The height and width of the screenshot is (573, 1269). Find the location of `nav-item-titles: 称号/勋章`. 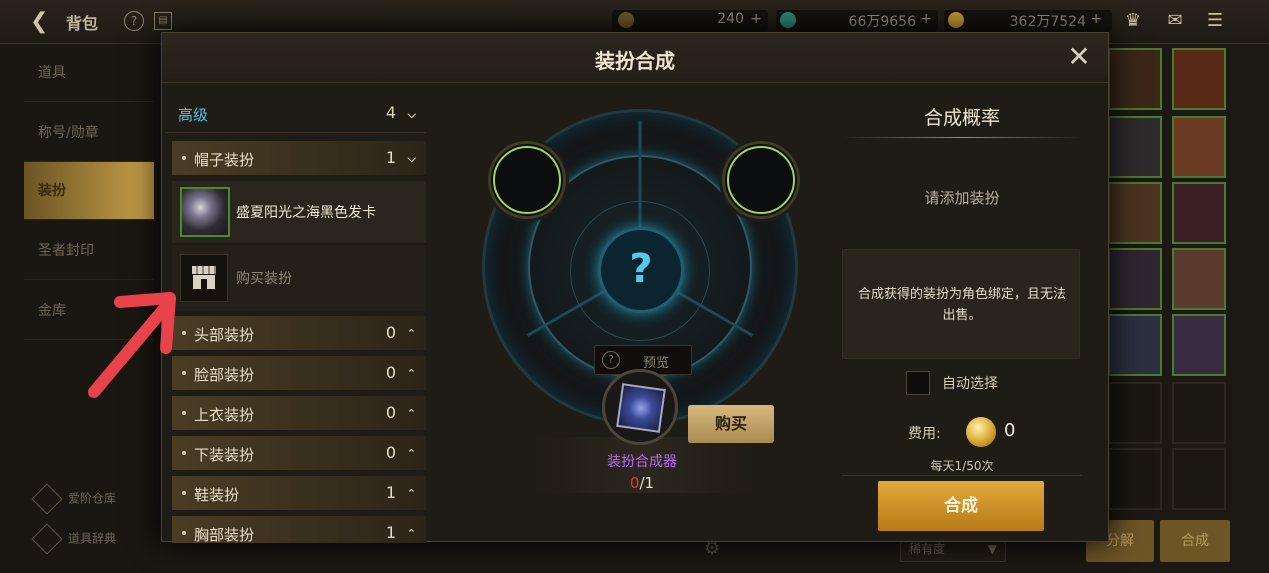

nav-item-titles: 称号/勋章 is located at coordinates (89, 133).